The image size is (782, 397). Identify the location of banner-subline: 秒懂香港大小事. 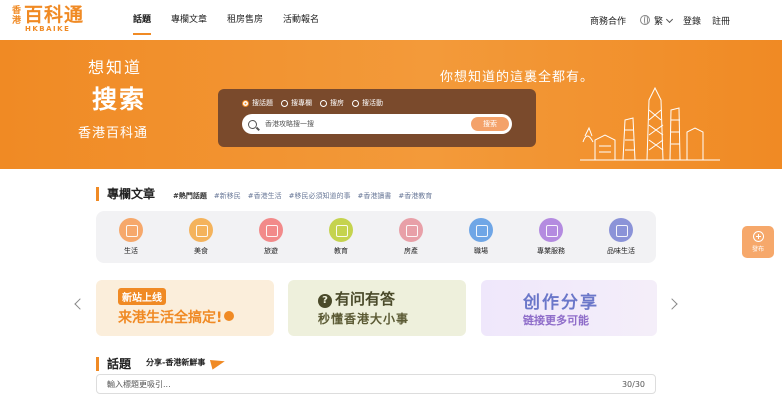
(364, 319).